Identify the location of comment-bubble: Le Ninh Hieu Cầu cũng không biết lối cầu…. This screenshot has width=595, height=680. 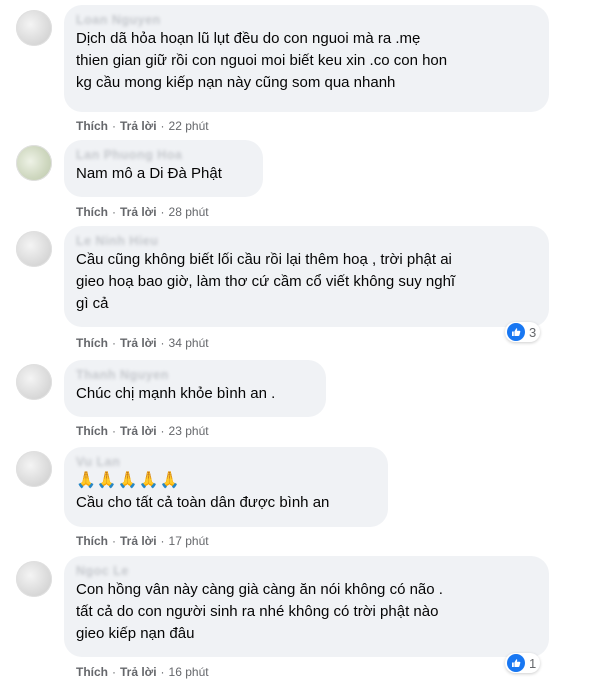
(306, 276).